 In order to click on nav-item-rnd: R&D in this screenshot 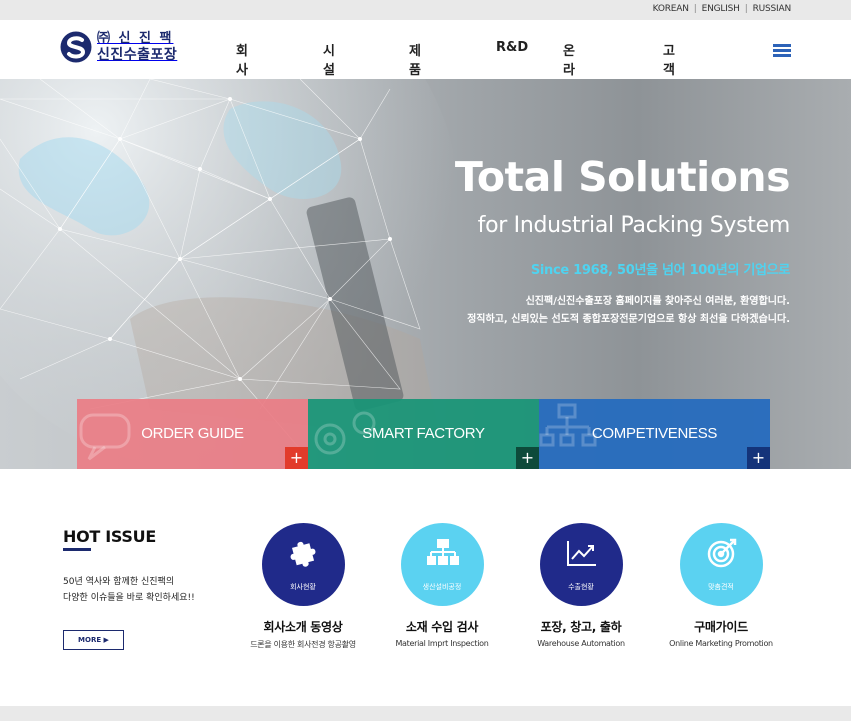, I will do `click(512, 47)`.